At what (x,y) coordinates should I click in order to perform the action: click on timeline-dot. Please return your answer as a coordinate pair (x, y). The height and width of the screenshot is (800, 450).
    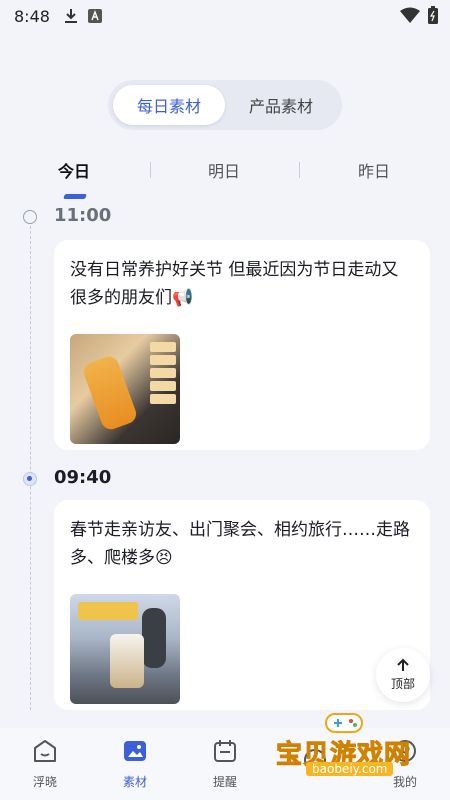
    Looking at the image, I should click on (30, 217).